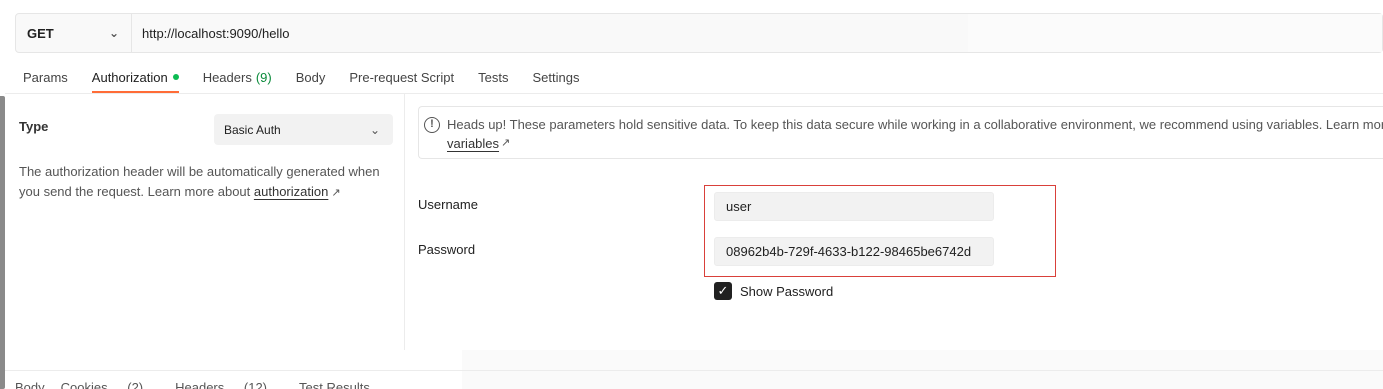  What do you see at coordinates (854, 206) in the screenshot?
I see `username-field: user` at bounding box center [854, 206].